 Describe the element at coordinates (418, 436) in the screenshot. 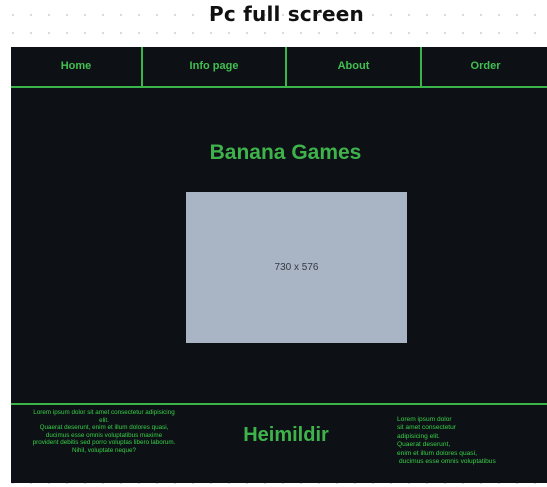

I see `footer-right-line: adipisicing elit.` at that location.